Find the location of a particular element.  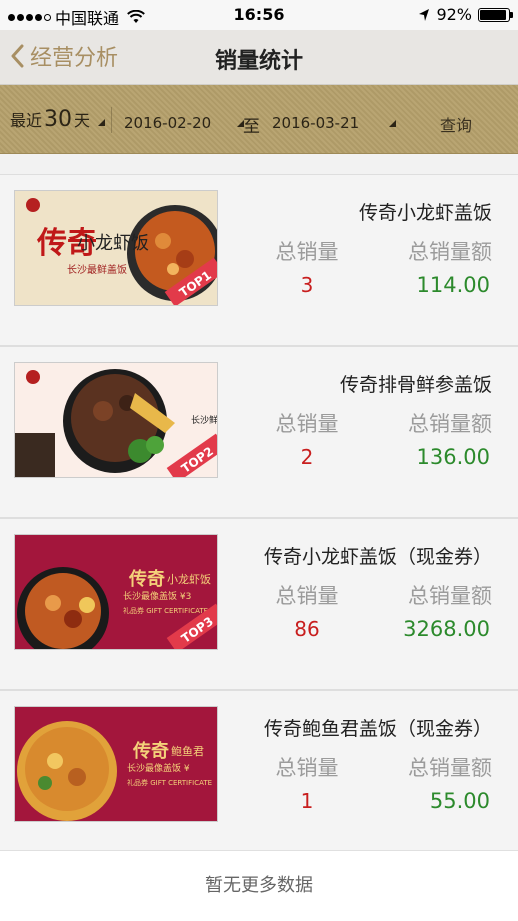

range-suffix: 天 is located at coordinates (82, 120).